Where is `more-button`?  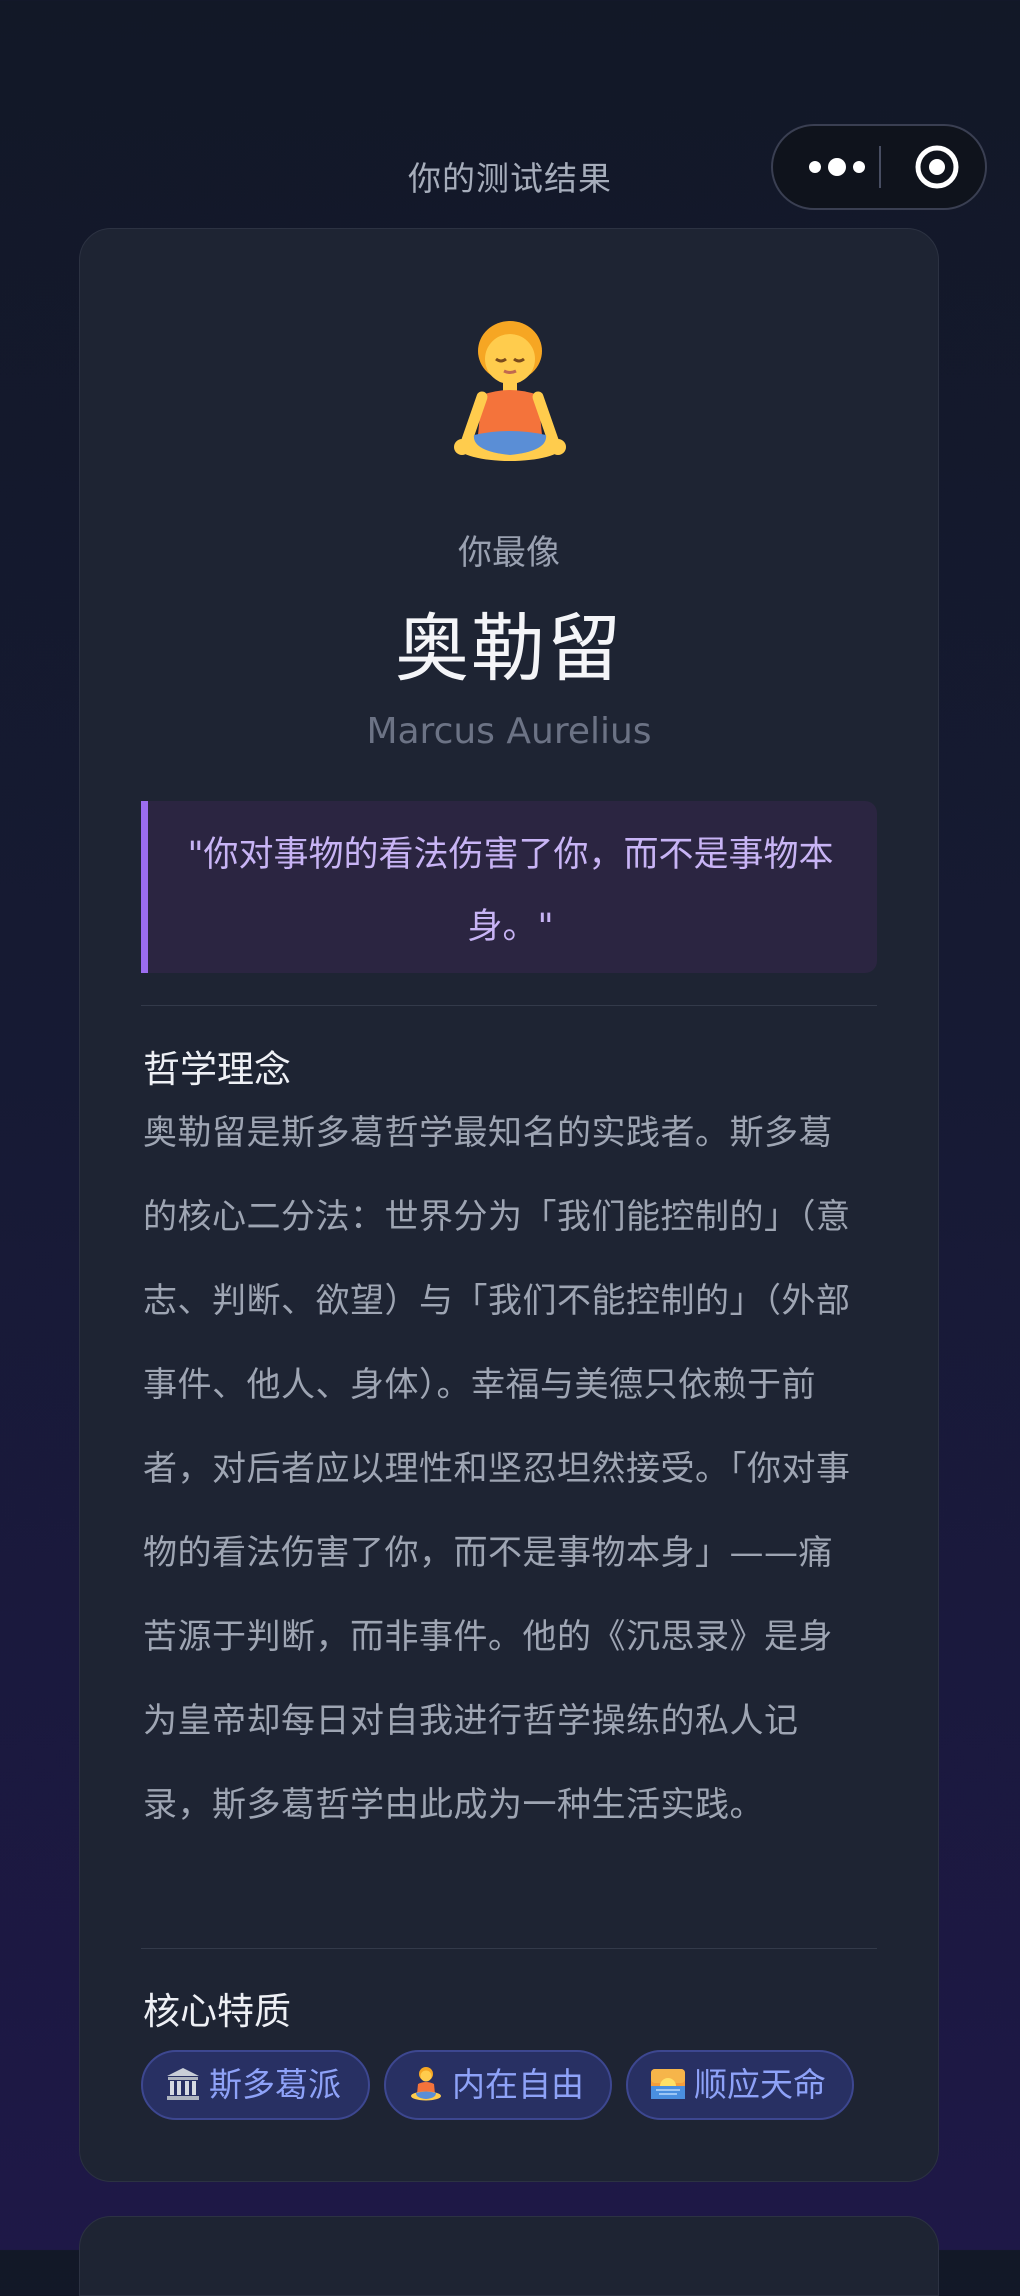 more-button is located at coordinates (837, 167).